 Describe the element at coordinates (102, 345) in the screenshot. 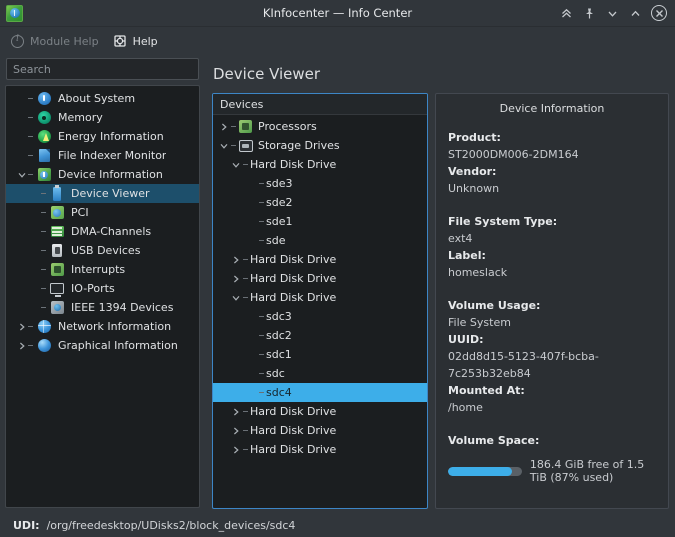

I see `sidebar-item-graphical-information: Graphical Information` at that location.